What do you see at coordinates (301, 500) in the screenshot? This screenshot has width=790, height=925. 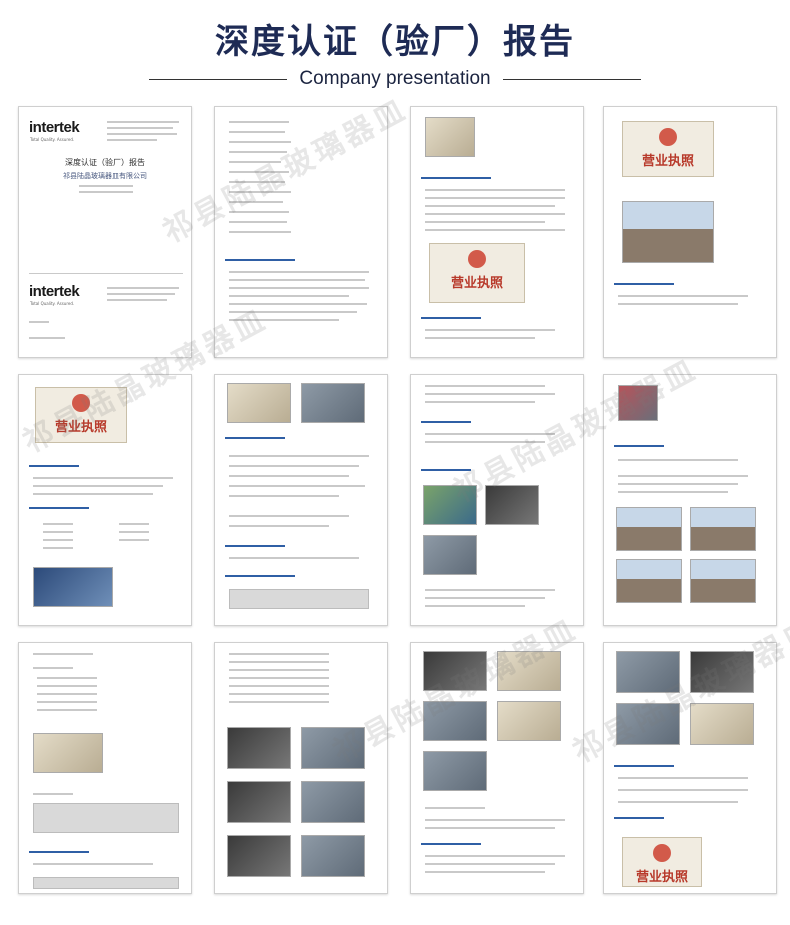 I see `report-page-workshop` at bounding box center [301, 500].